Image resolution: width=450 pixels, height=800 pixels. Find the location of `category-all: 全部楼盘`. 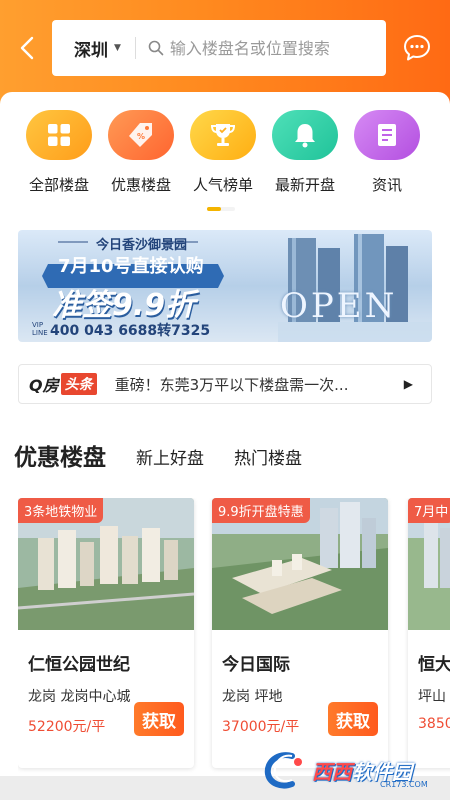

category-all: 全部楼盘 is located at coordinates (59, 152).